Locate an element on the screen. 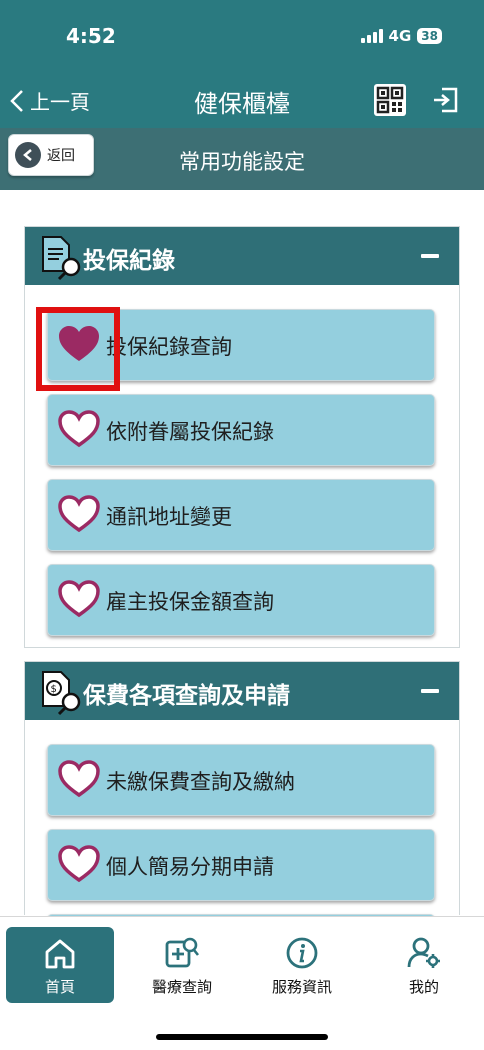  page-title: 健保櫃檯 is located at coordinates (242, 104).